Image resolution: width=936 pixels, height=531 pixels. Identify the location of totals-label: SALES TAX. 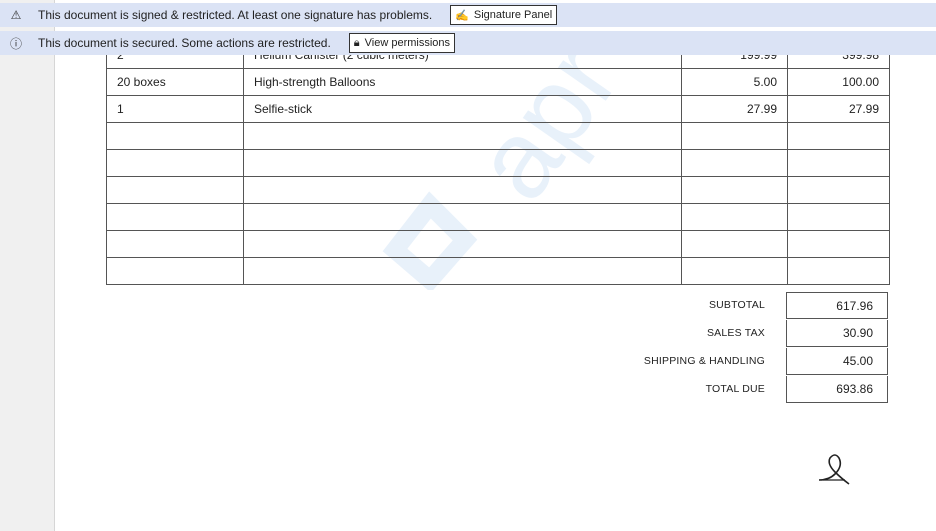
(735, 333).